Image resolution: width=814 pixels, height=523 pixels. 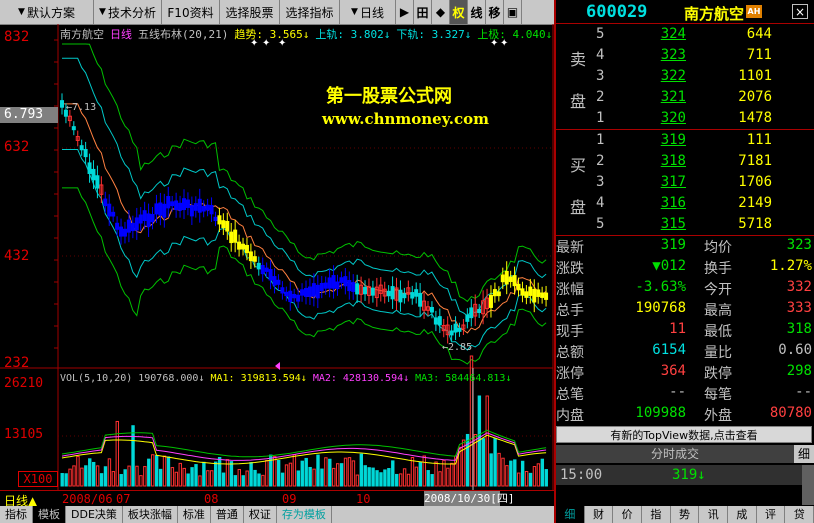 What do you see at coordinates (441, 12) in the screenshot?
I see `diamond-button: ◆` at bounding box center [441, 12].